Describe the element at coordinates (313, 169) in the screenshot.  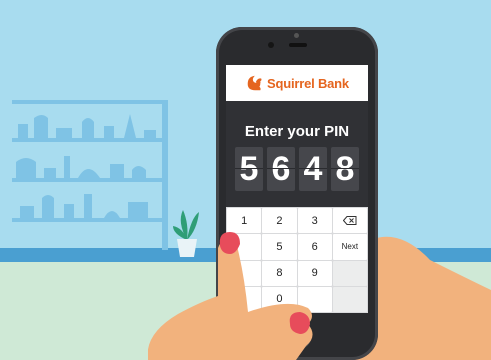
I see `pin-digit-3: 4` at that location.